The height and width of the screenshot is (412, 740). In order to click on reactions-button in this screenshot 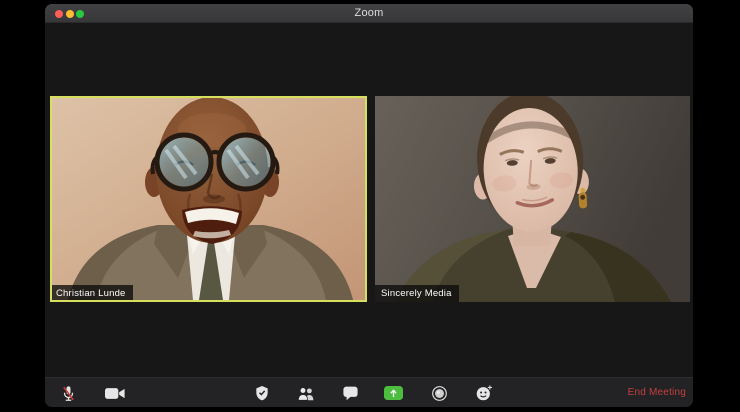, I will do `click(484, 393)`.